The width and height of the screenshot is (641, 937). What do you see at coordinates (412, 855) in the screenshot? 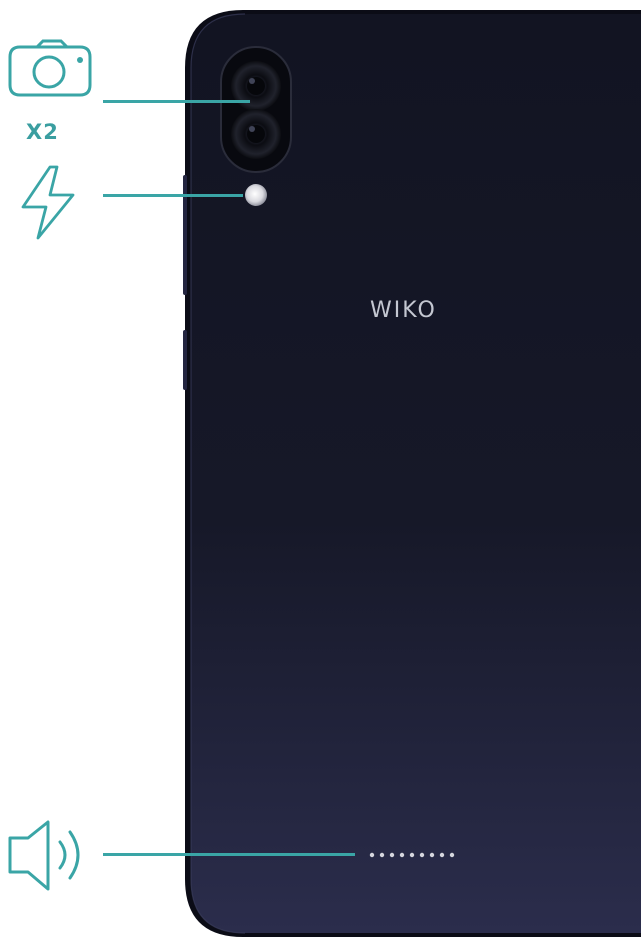
I see `speaker-grille` at bounding box center [412, 855].